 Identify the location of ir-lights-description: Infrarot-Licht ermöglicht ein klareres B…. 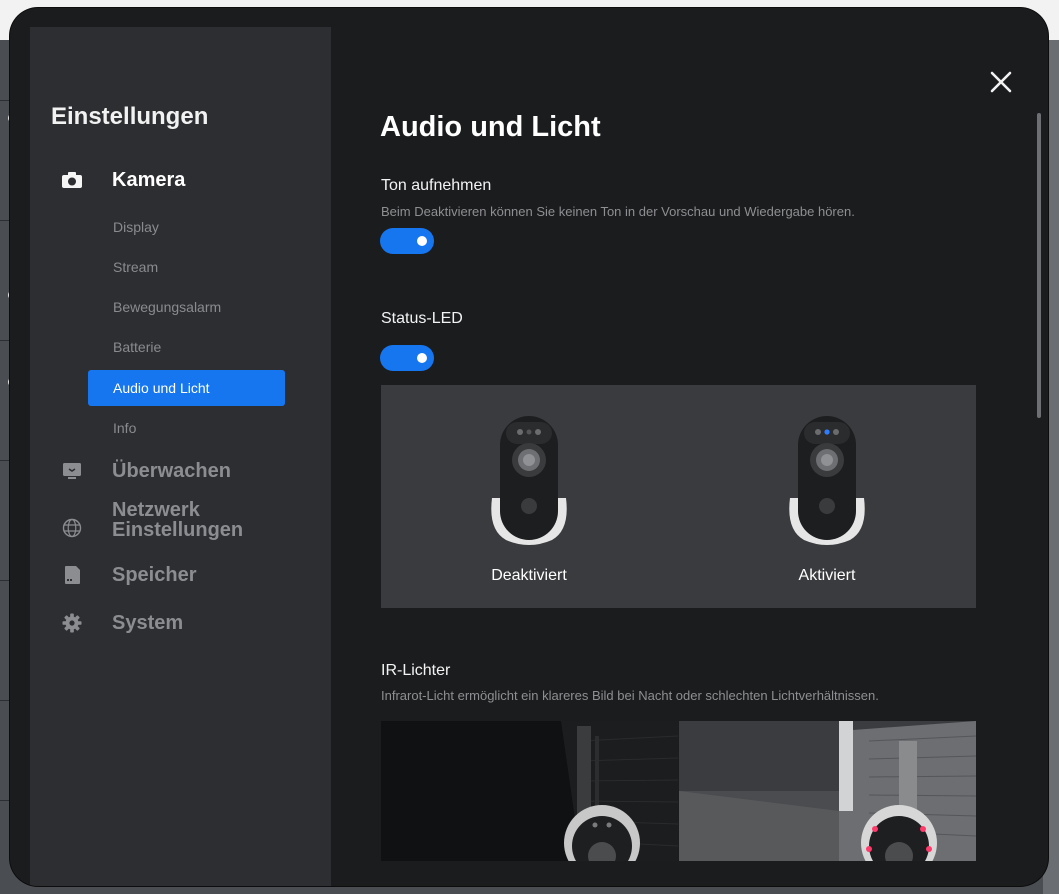
(630, 695).